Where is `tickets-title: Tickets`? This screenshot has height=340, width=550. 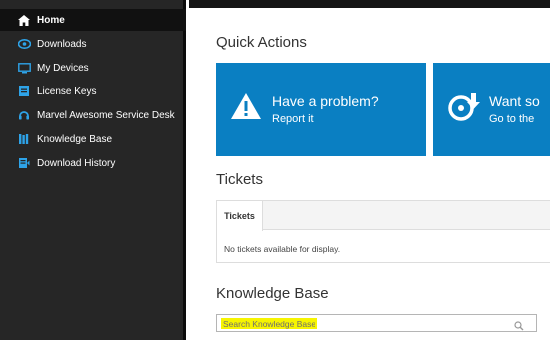 tickets-title: Tickets is located at coordinates (239, 179).